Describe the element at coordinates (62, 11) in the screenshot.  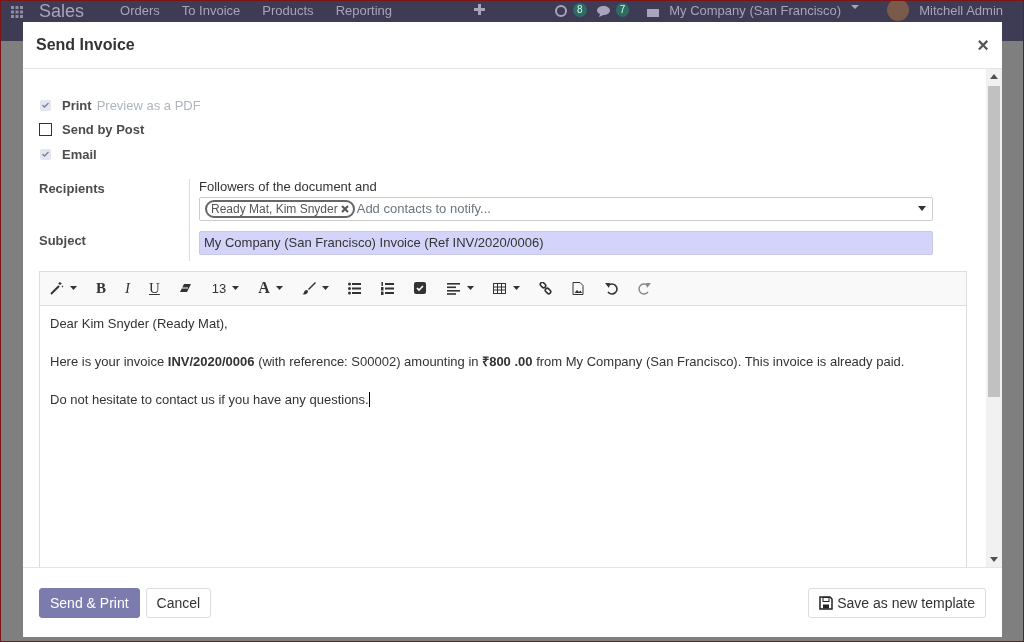
I see `app-name: Sales` at that location.